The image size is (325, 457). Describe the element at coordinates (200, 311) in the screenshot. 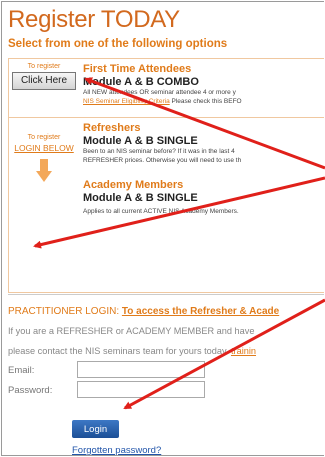

I see `refresher-access-link: To access the Refresher & Acade` at that location.